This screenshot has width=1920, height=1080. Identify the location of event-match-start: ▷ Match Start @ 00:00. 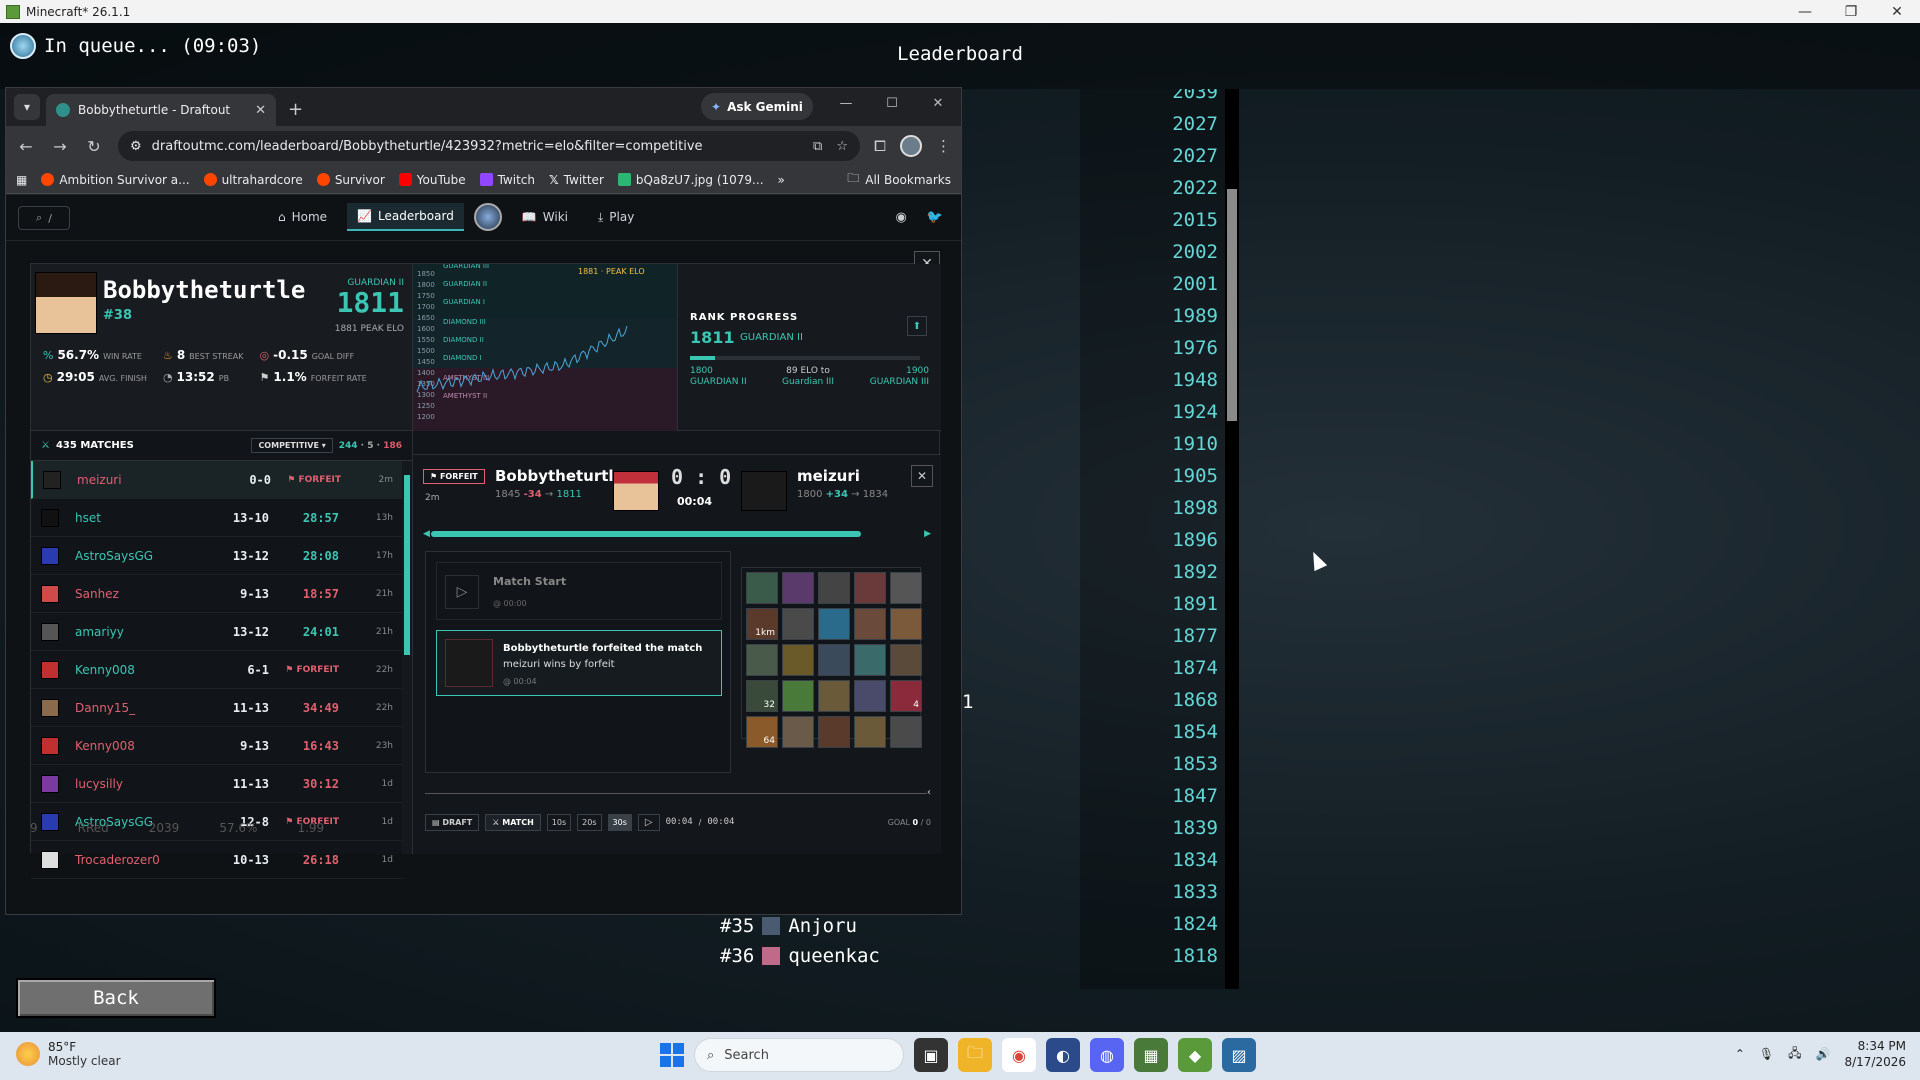
(579, 591).